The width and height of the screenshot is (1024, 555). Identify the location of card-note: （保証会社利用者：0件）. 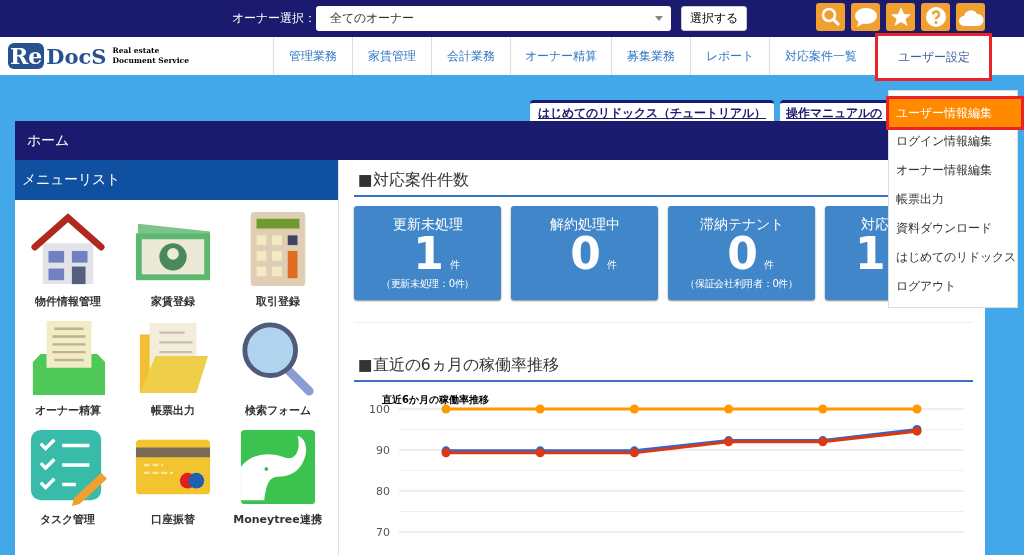
(741, 284).